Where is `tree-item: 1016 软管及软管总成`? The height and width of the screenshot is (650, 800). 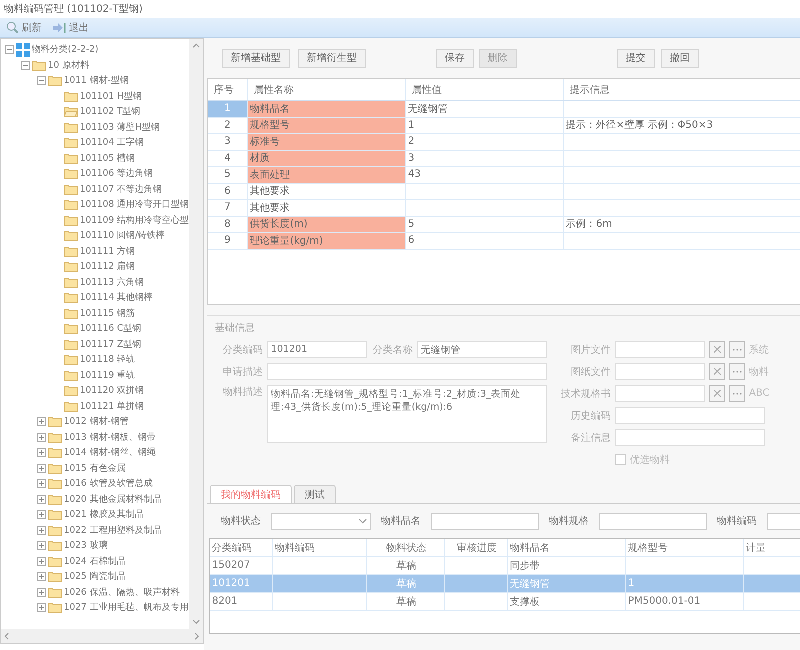
tree-item: 1016 软管及软管总成 is located at coordinates (108, 483).